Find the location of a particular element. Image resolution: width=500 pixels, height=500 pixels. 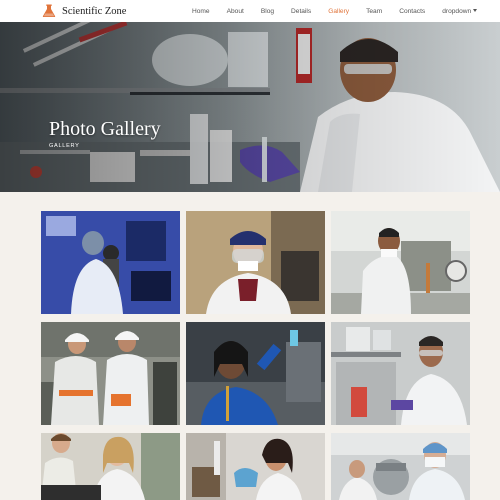

brand: Scientific Zone is located at coordinates (84, 11).